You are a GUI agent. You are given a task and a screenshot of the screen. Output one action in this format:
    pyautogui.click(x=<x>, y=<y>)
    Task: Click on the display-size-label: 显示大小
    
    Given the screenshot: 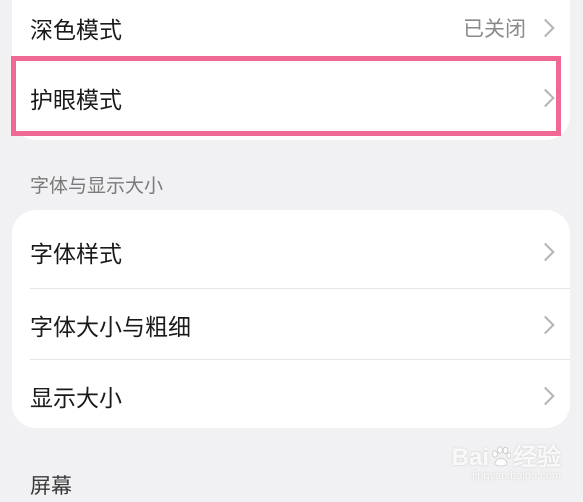 What is the action you would take?
    pyautogui.click(x=76, y=399)
    